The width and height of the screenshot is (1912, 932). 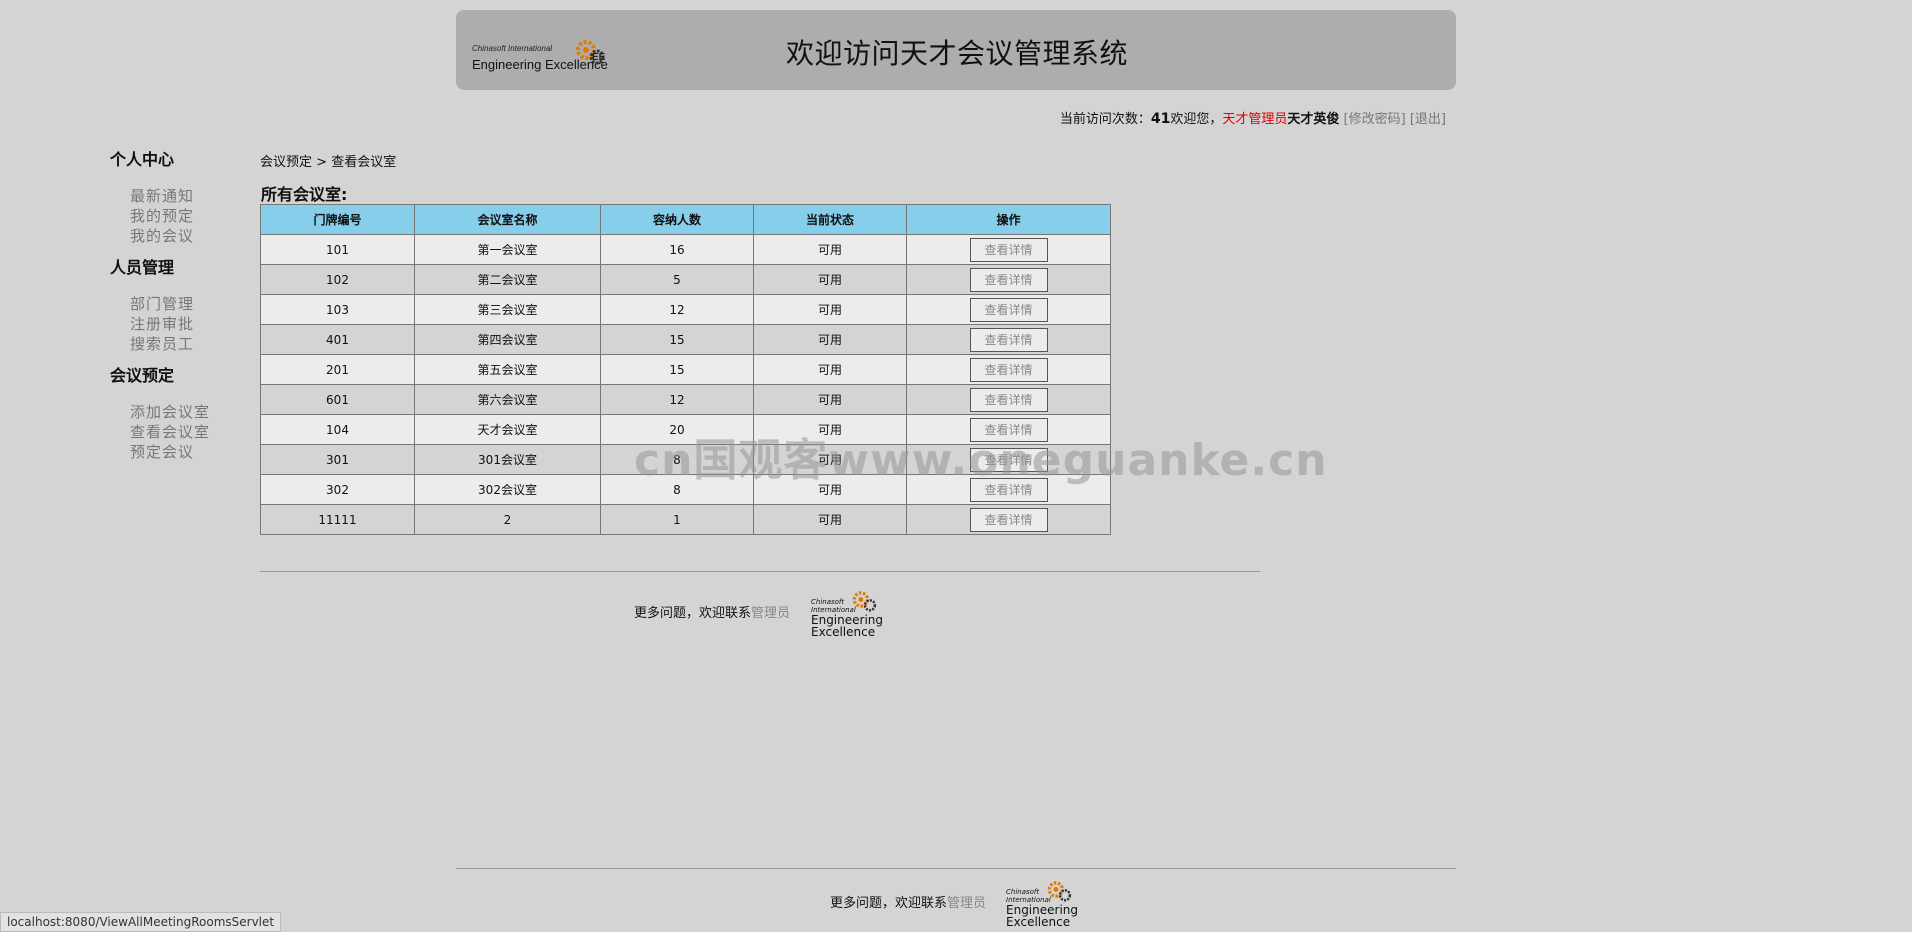 I want to click on cell-room-no: 103, so click(x=337, y=309).